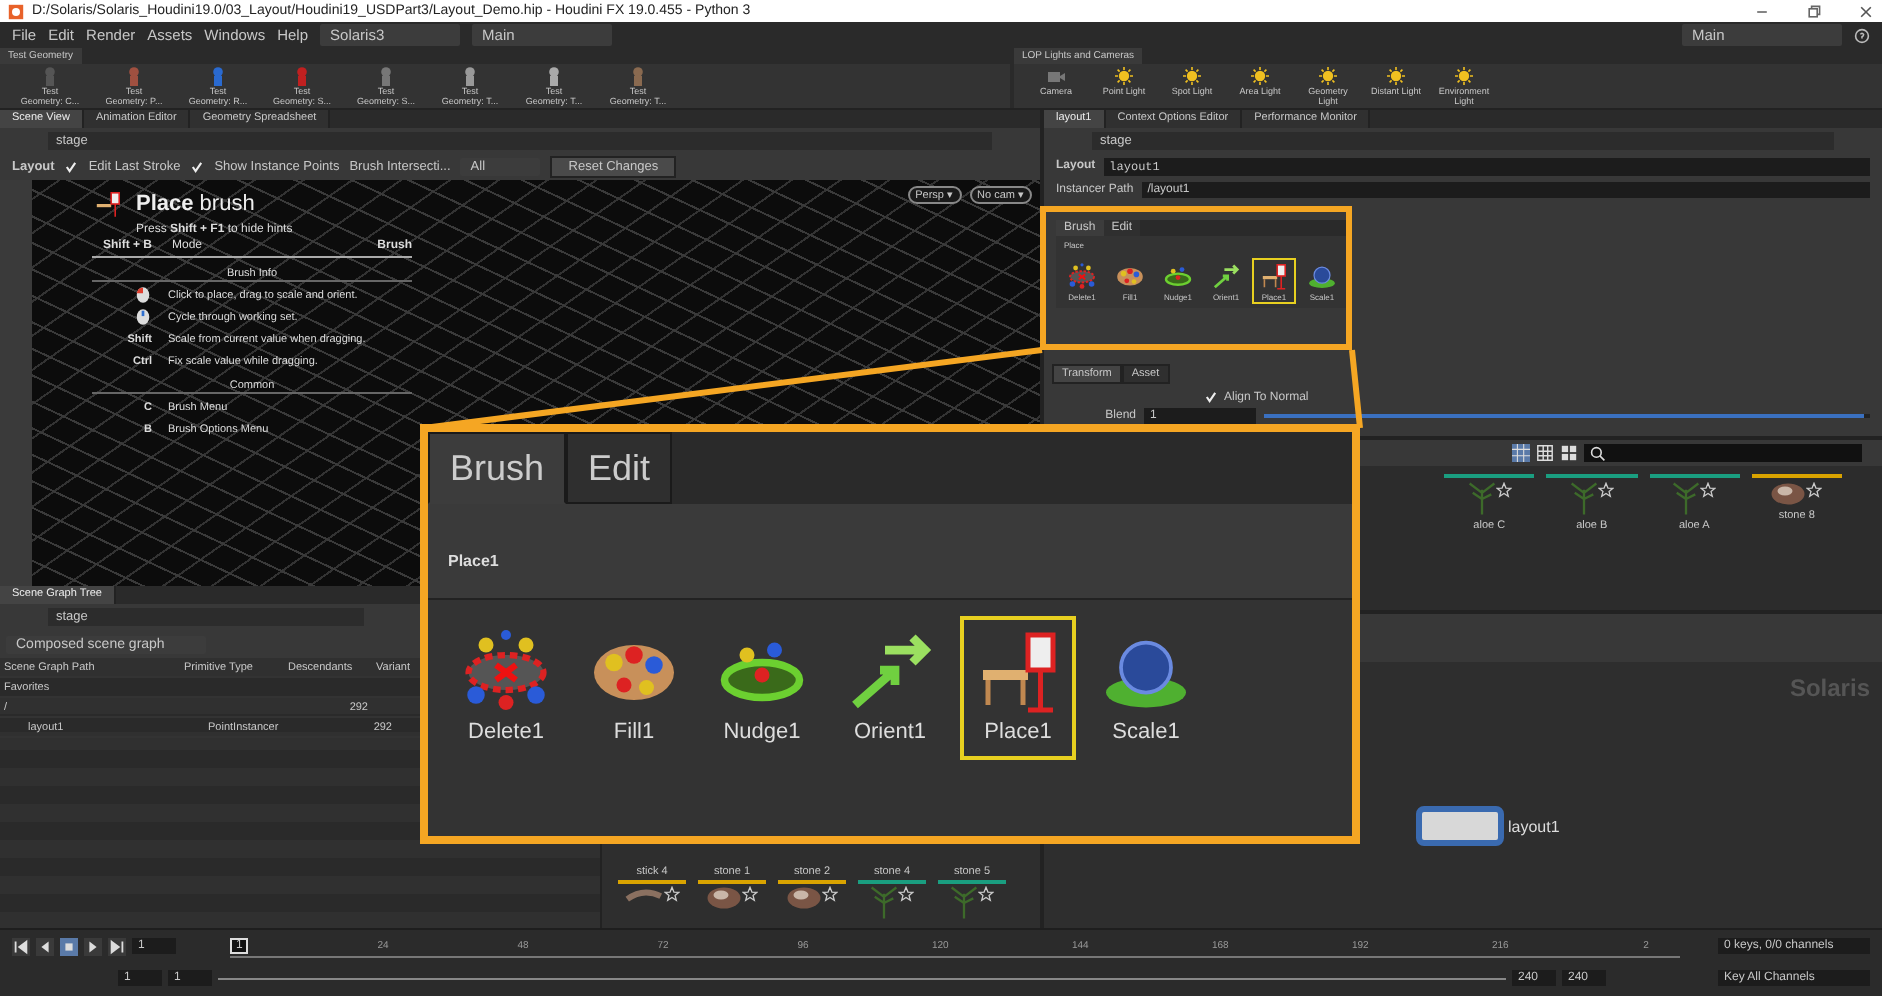  I want to click on brush-tile: Place1, so click(1018, 688).